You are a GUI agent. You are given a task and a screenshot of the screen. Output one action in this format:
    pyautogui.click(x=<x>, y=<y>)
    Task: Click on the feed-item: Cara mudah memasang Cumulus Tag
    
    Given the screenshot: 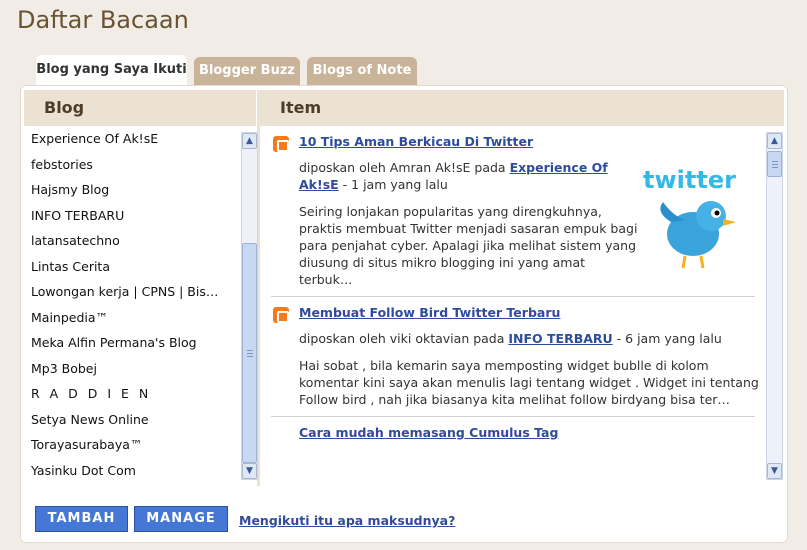 What is the action you would take?
    pyautogui.click(x=513, y=437)
    